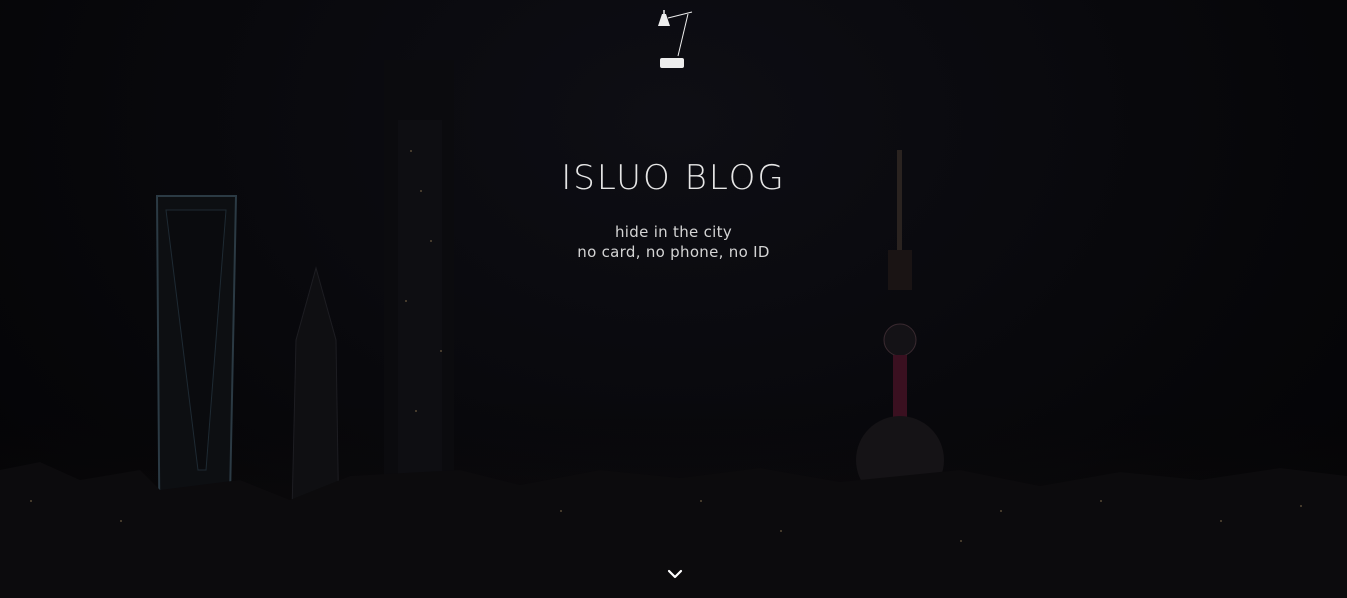  I want to click on desk-lamp-icon, so click(672, 40).